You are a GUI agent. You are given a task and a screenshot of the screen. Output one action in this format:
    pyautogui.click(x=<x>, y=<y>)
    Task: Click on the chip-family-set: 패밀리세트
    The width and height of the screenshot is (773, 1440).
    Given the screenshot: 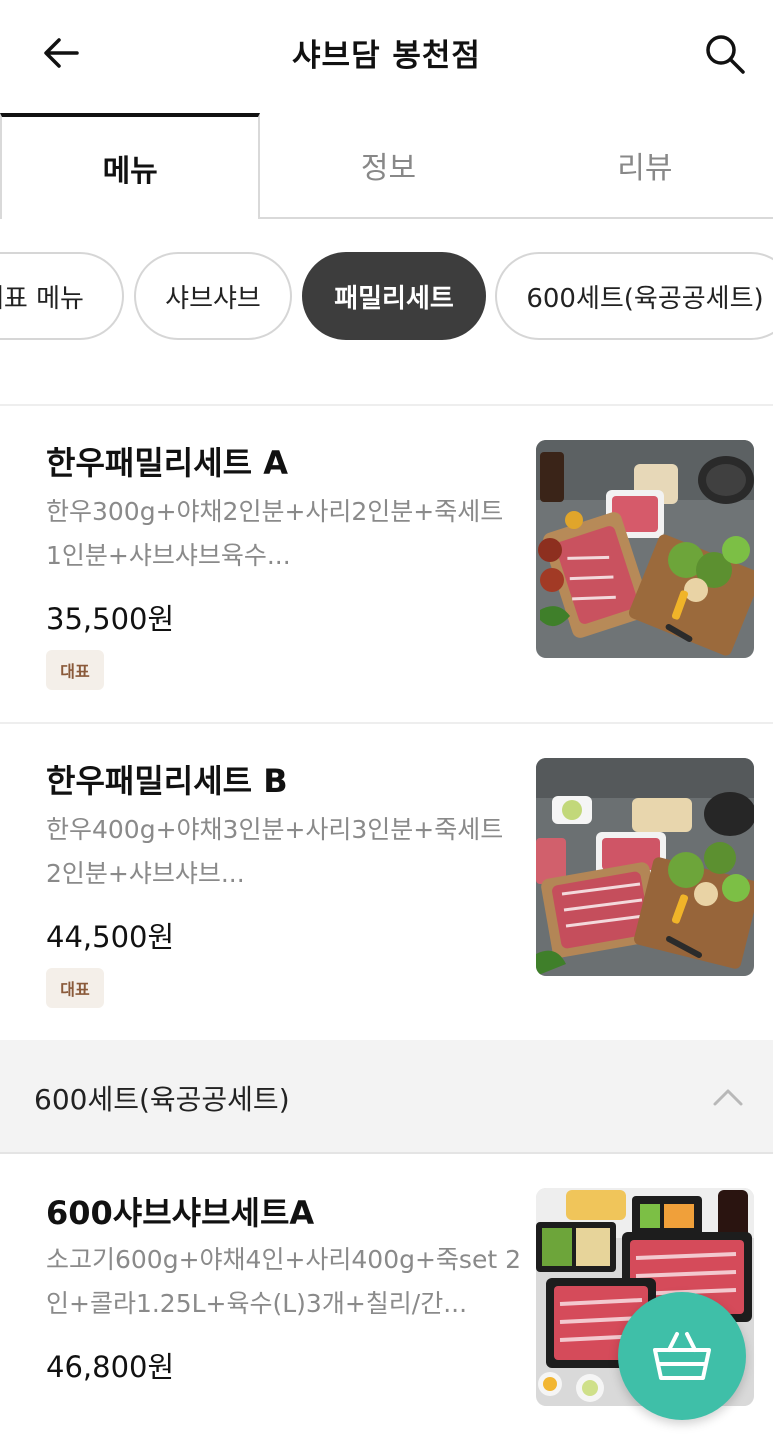 What is the action you would take?
    pyautogui.click(x=394, y=296)
    